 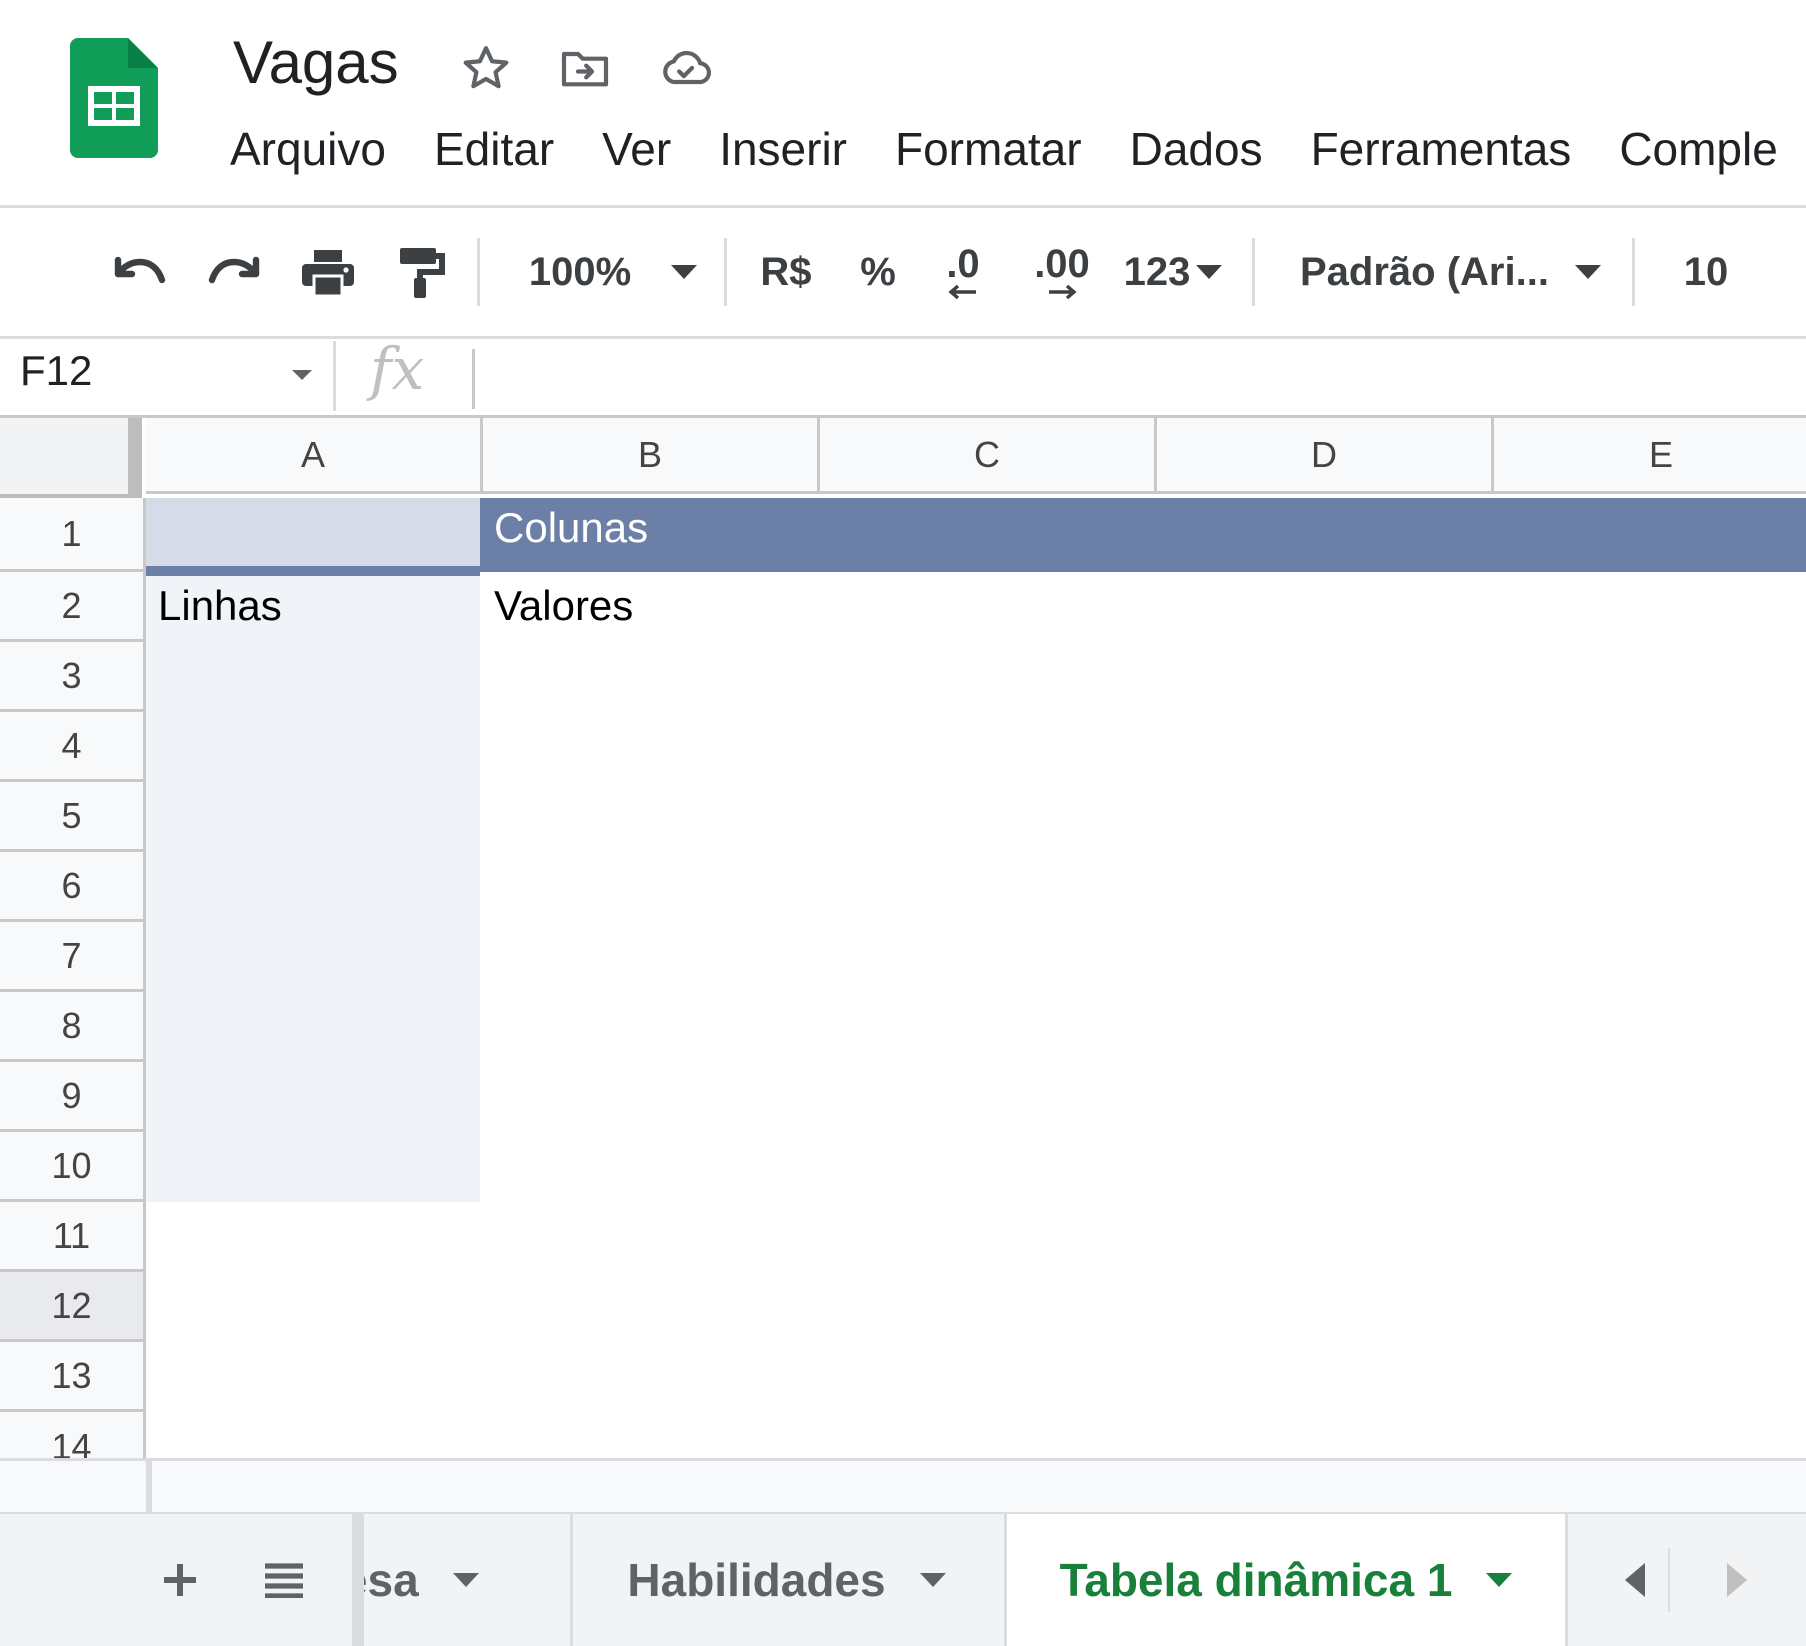 I want to click on row-header-10: 10, so click(x=73, y=1167).